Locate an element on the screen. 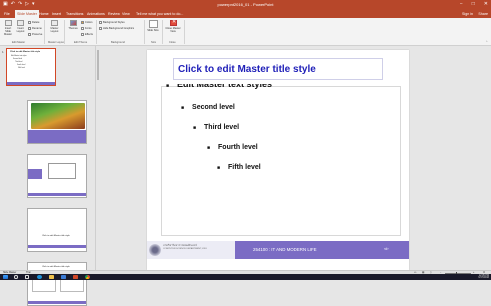 This screenshot has height=306, width=491. thumbnail-placeholder is located at coordinates (62, 171).